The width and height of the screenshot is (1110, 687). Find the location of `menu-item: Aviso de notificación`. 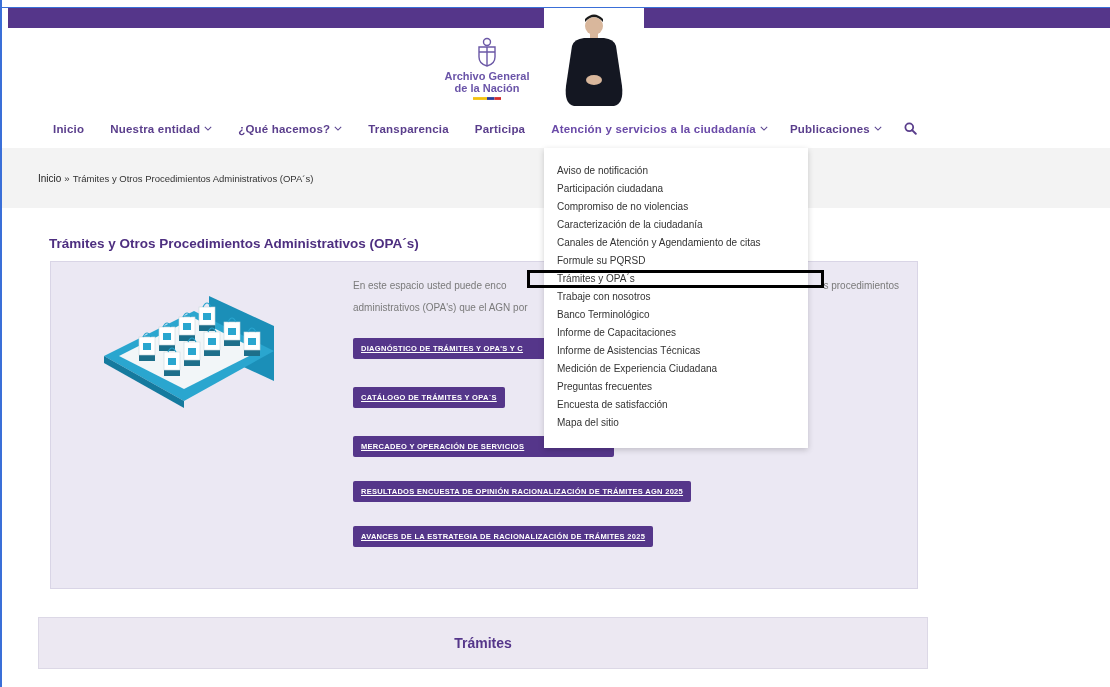

menu-item: Aviso de notificación is located at coordinates (682, 171).